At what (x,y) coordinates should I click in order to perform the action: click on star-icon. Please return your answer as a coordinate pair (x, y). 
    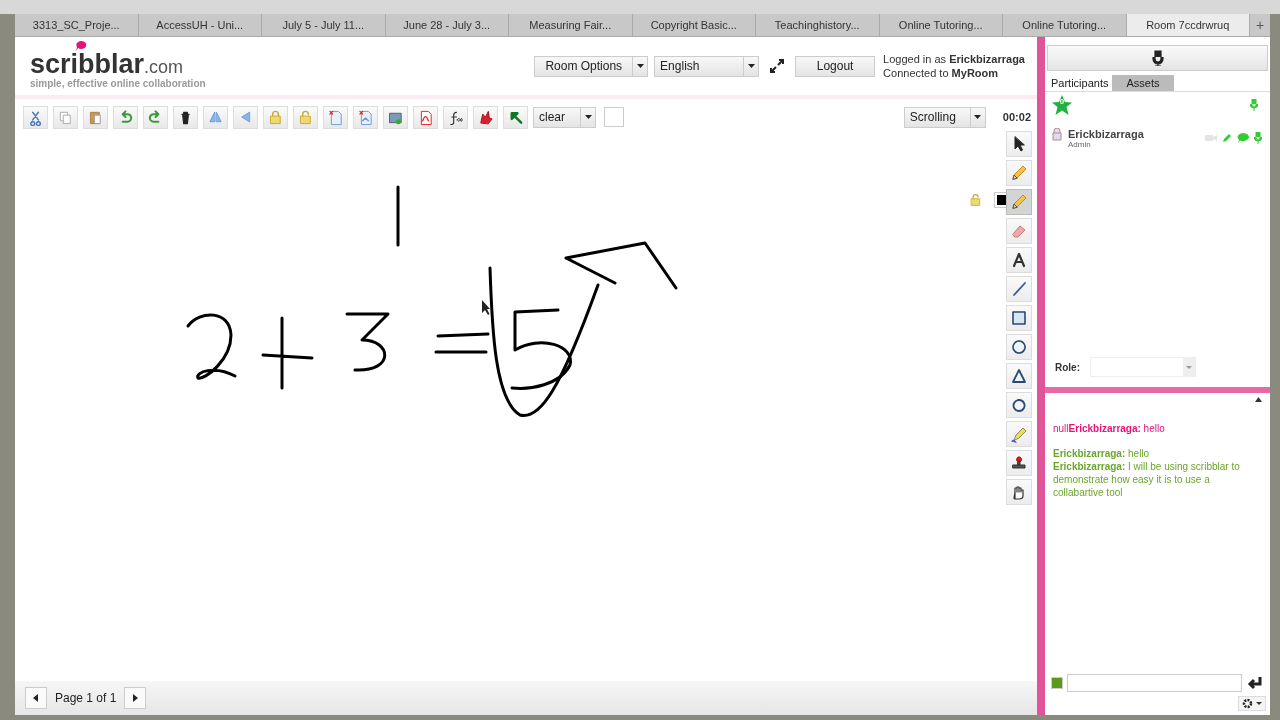
    Looking at the image, I should click on (1062, 105).